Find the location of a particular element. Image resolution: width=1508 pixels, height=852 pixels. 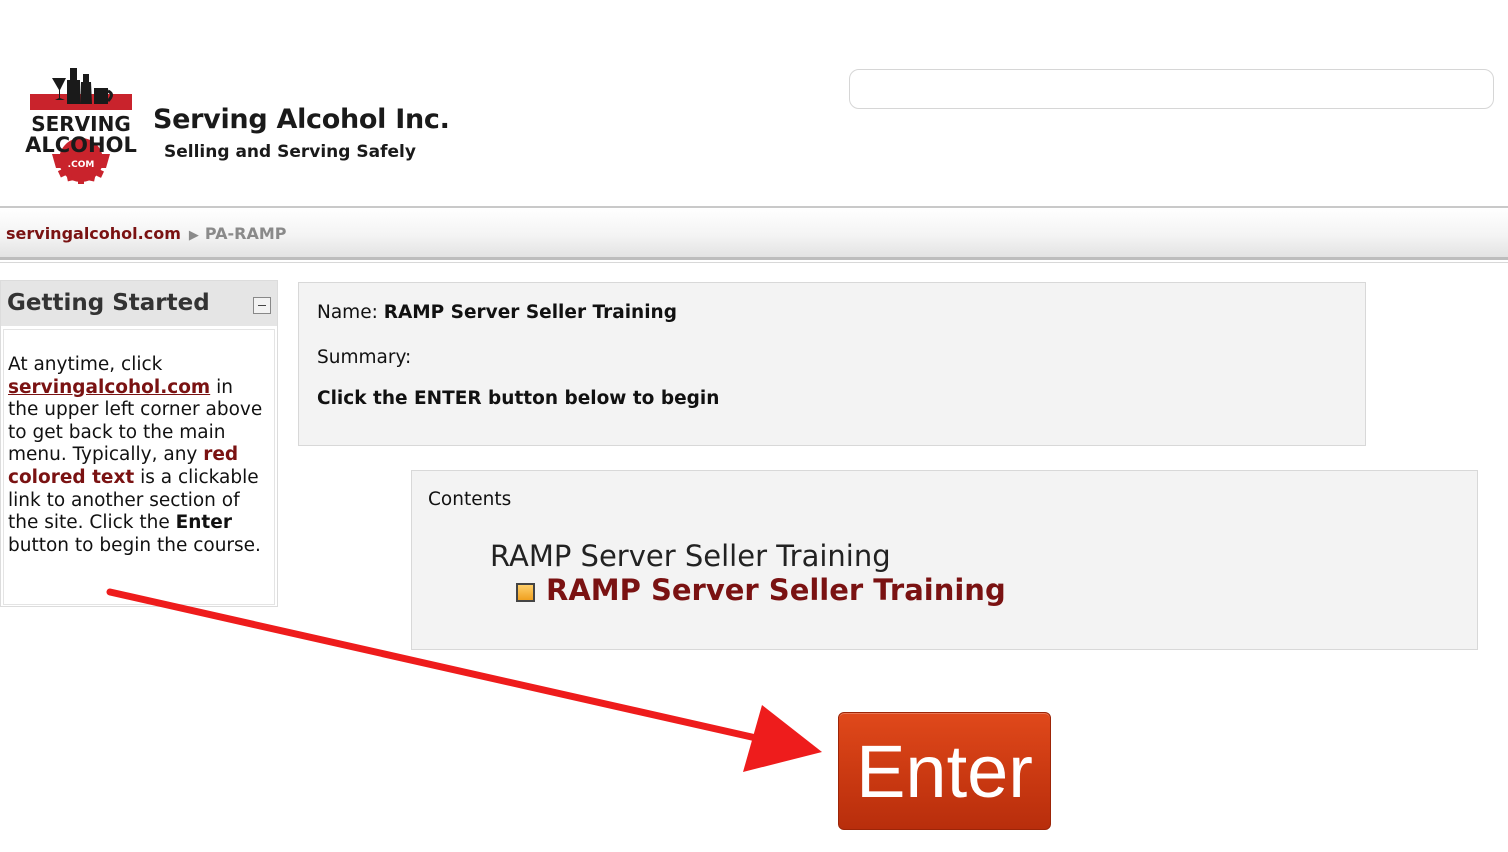

lesson-link: RAMP Server Seller Training is located at coordinates (776, 590).